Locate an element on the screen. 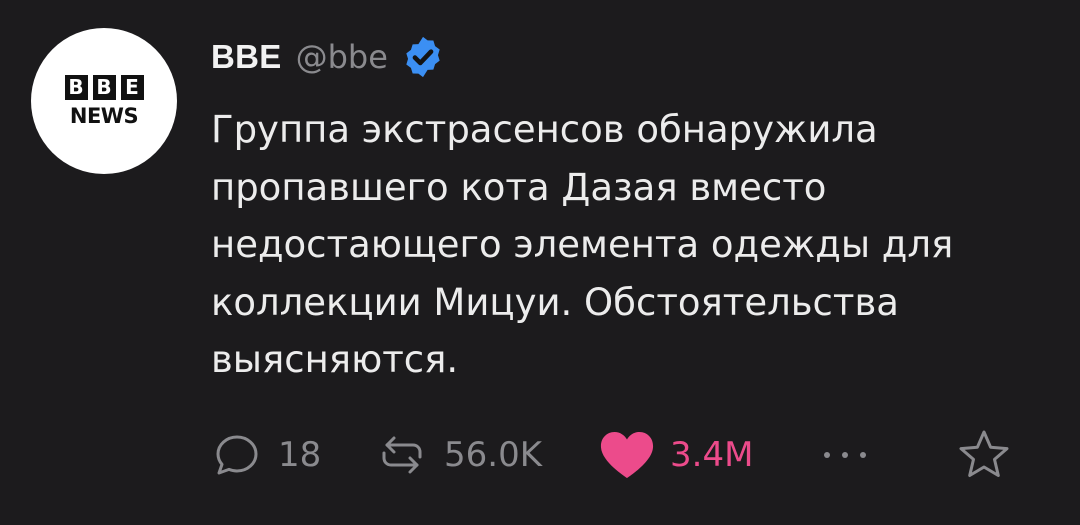 This screenshot has width=1080, height=525. more-button is located at coordinates (845, 455).